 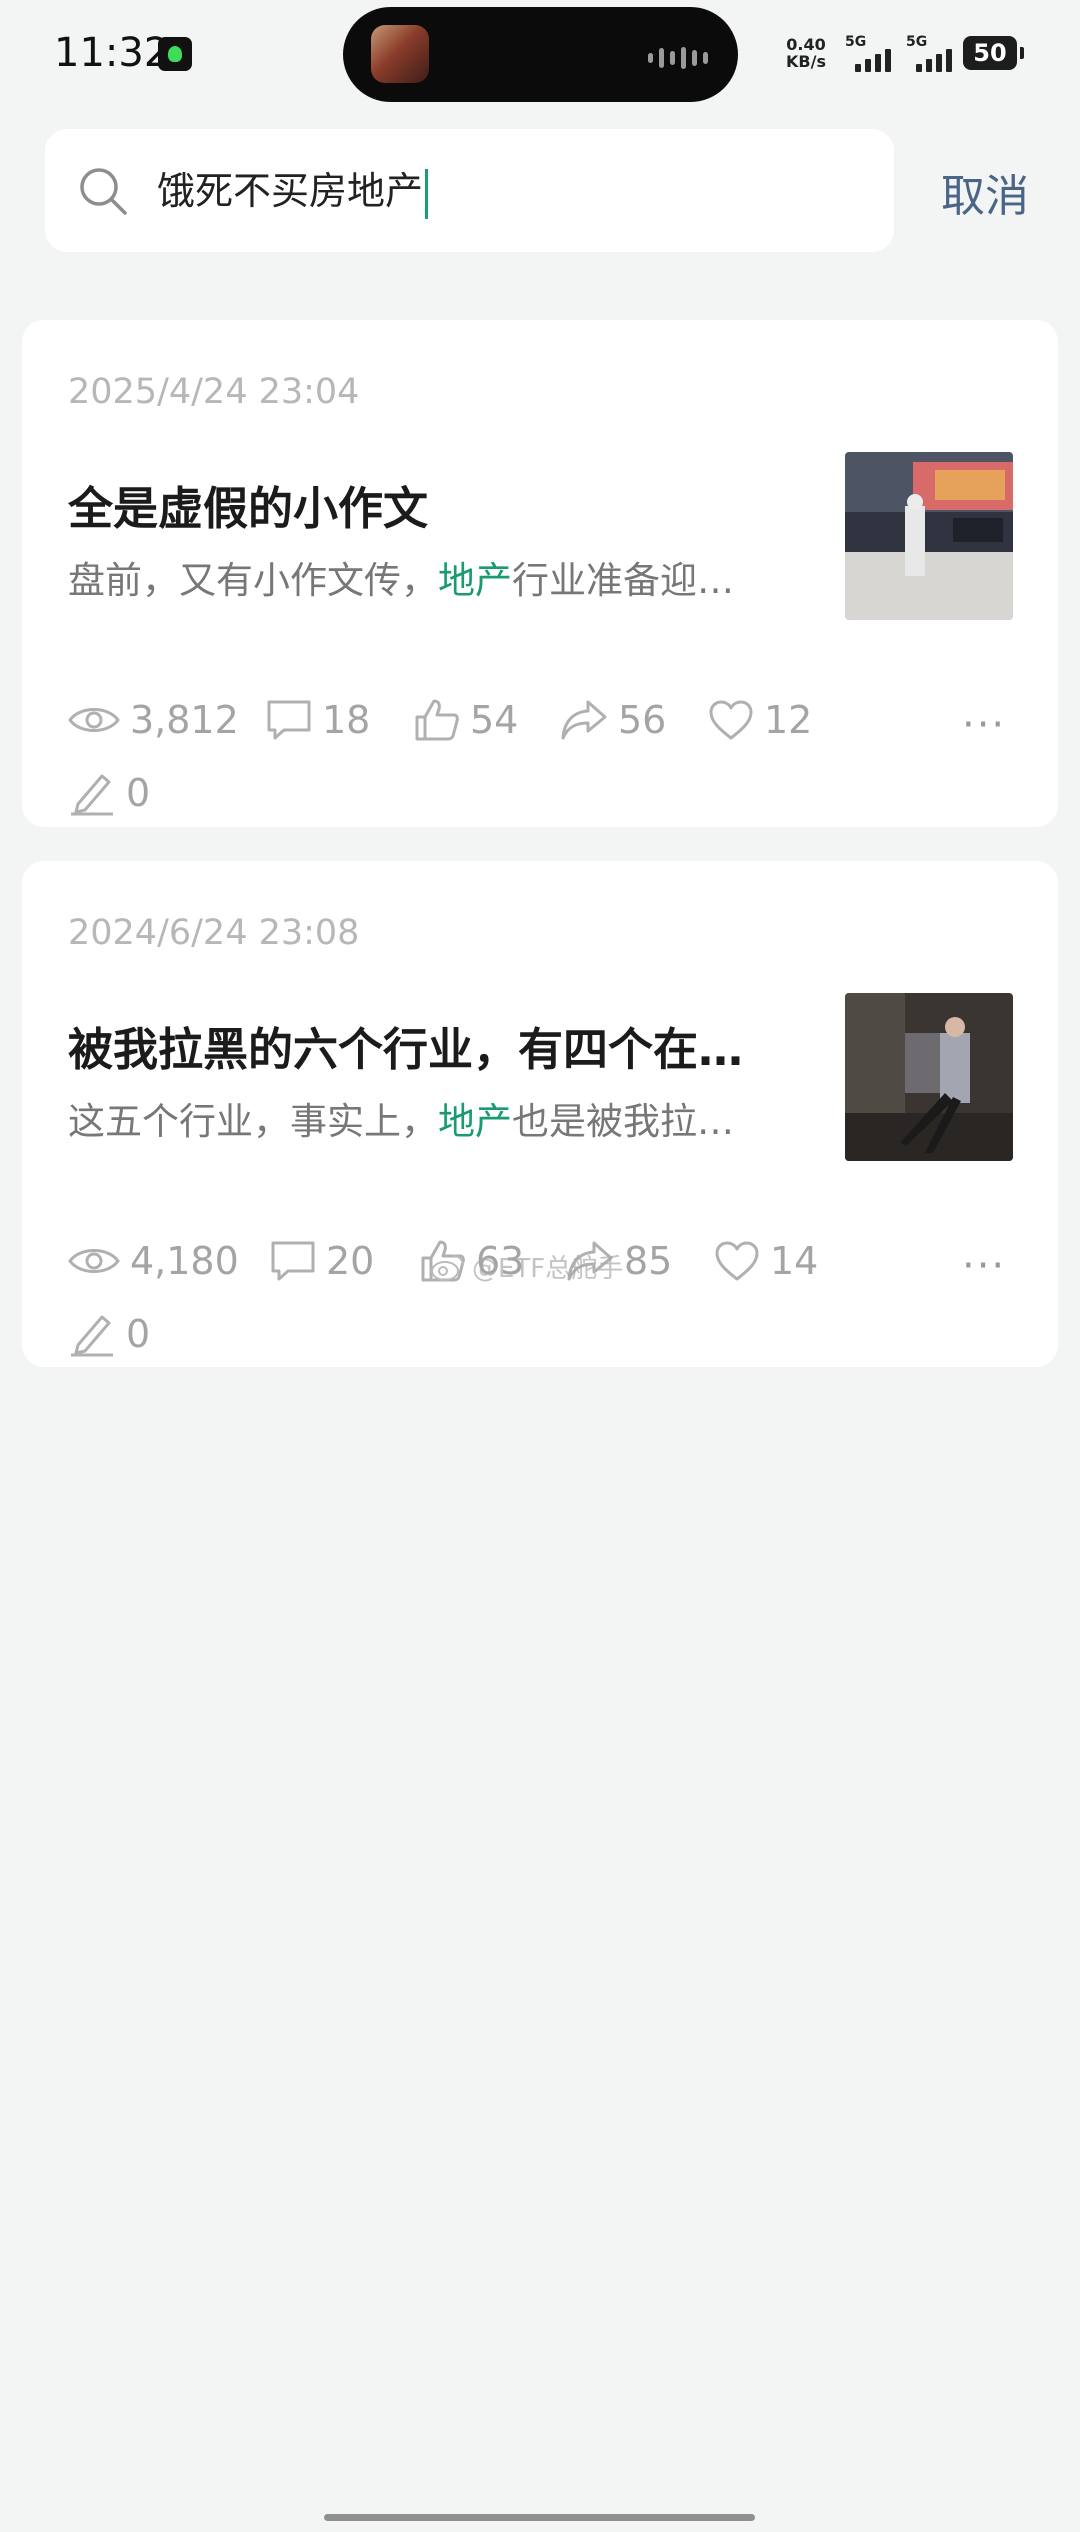 I want to click on share-icon, so click(x=584, y=720).